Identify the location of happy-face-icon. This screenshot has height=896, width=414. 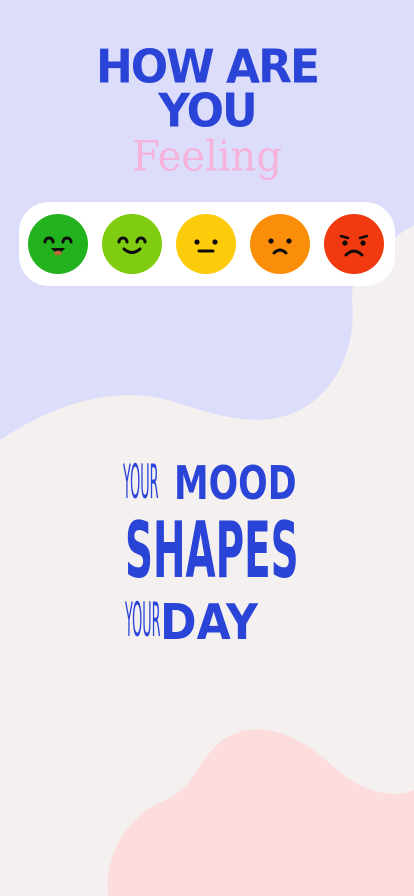
(132, 244).